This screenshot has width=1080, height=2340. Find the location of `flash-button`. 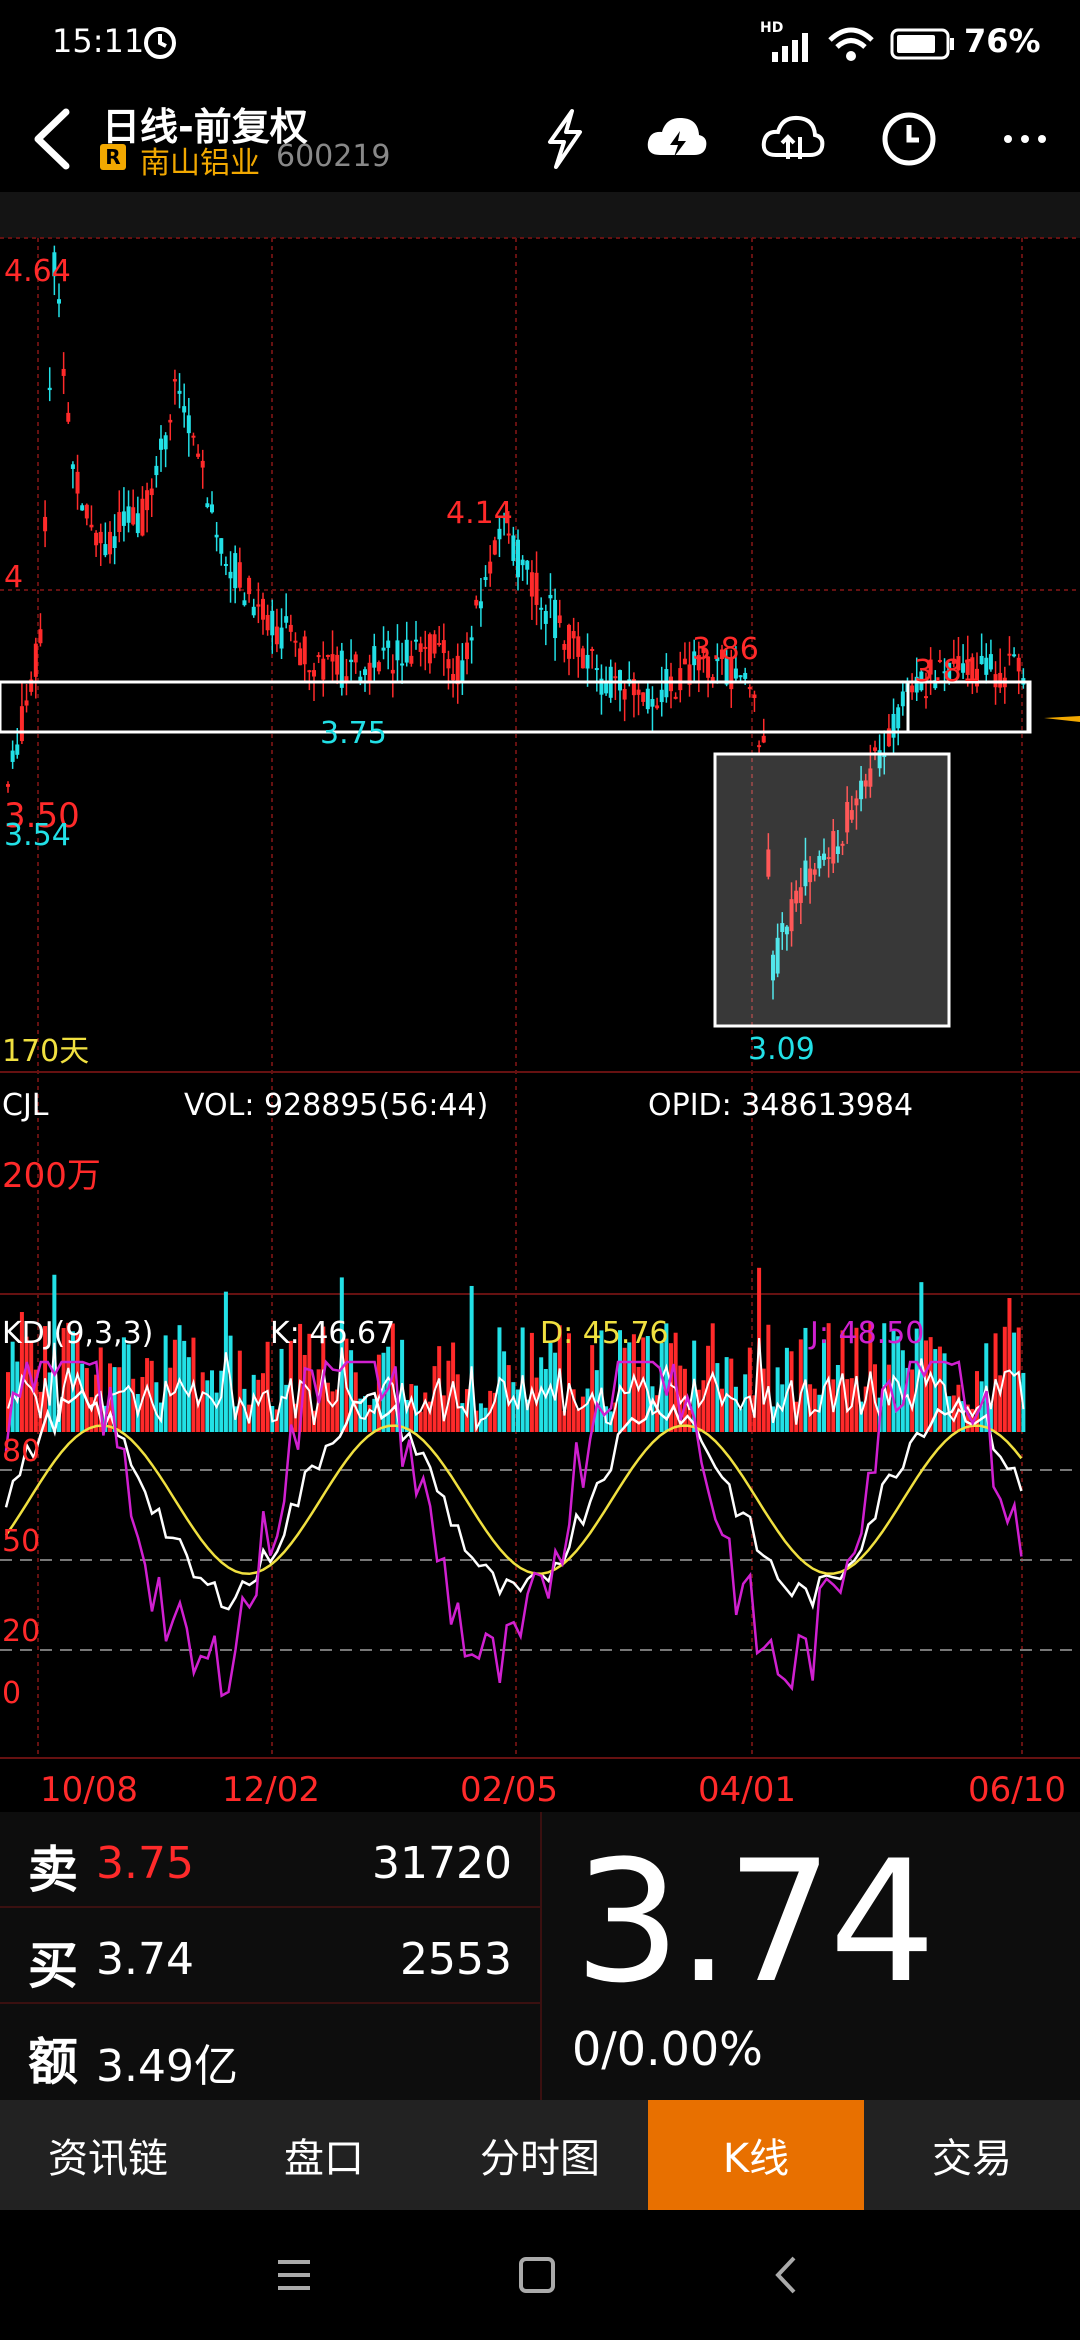

flash-button is located at coordinates (565, 139).